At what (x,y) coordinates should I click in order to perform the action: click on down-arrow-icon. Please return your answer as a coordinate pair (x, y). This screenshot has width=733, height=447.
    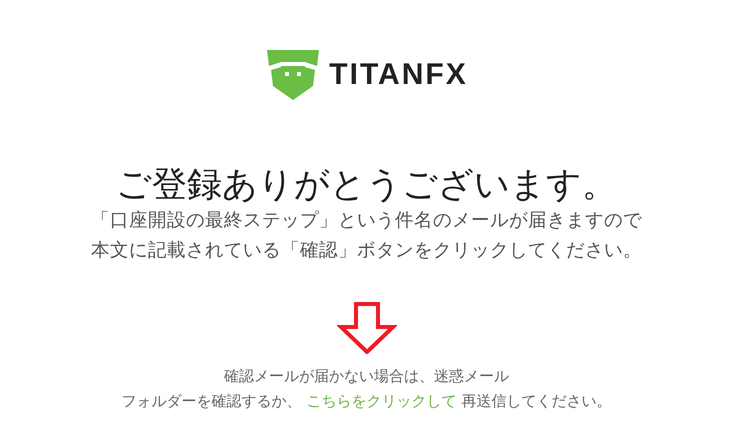
    Looking at the image, I should click on (366, 328).